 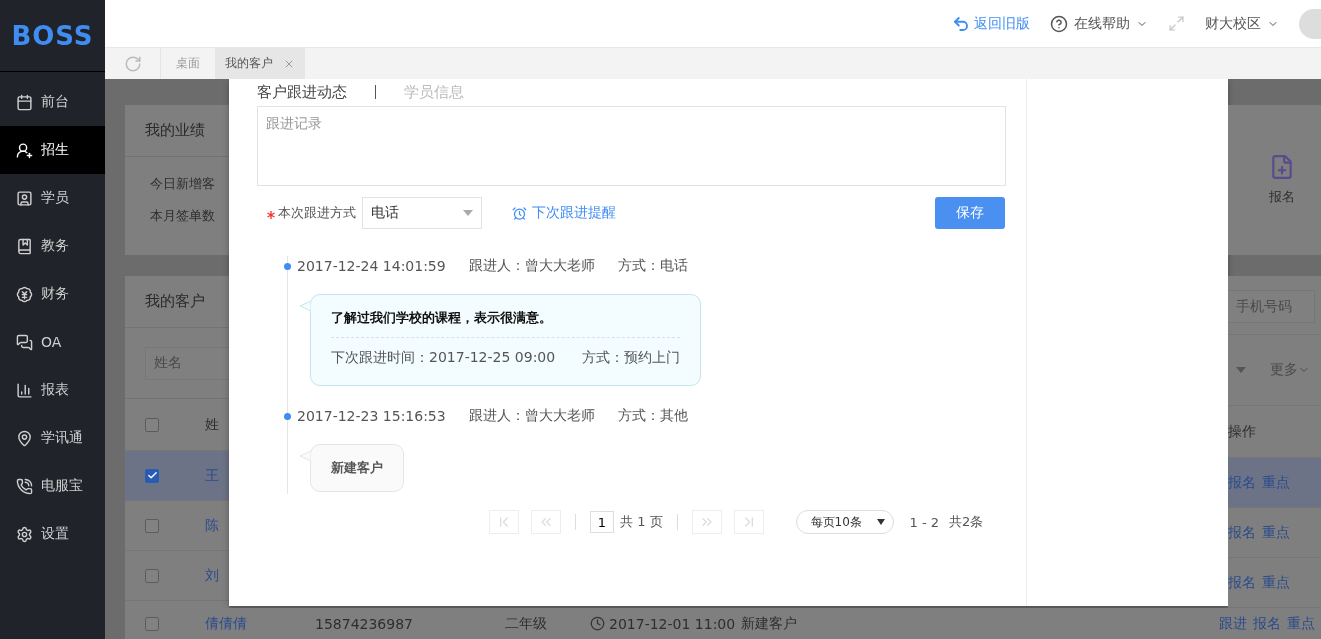 What do you see at coordinates (52, 246) in the screenshot?
I see `sidebar-item: 教务` at bounding box center [52, 246].